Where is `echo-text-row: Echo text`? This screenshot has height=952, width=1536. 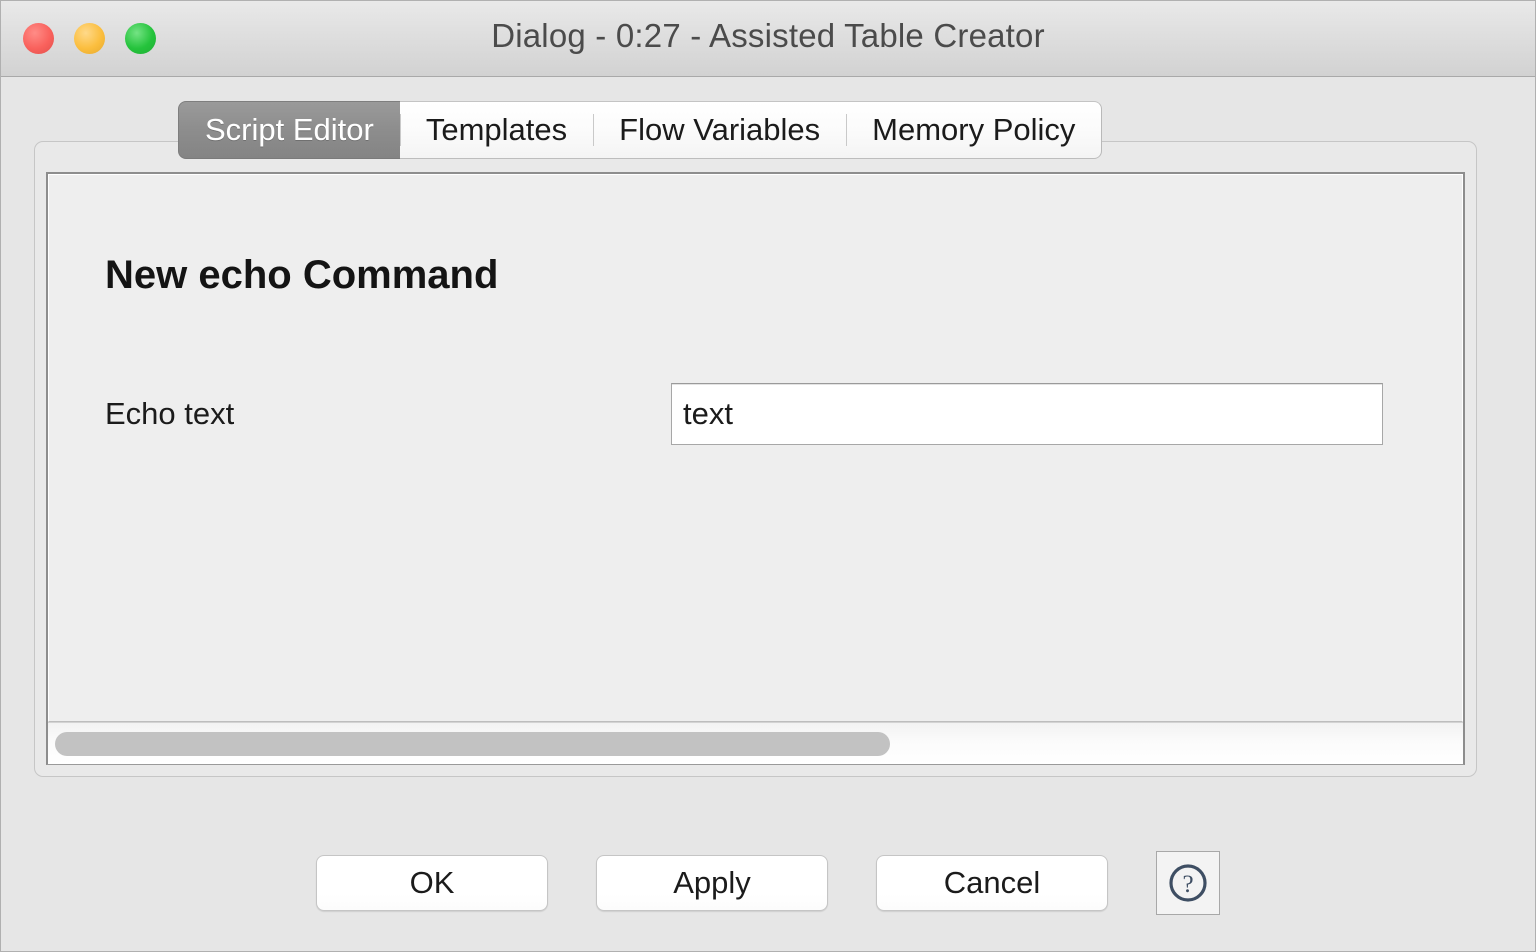
echo-text-row: Echo text is located at coordinates (759, 414).